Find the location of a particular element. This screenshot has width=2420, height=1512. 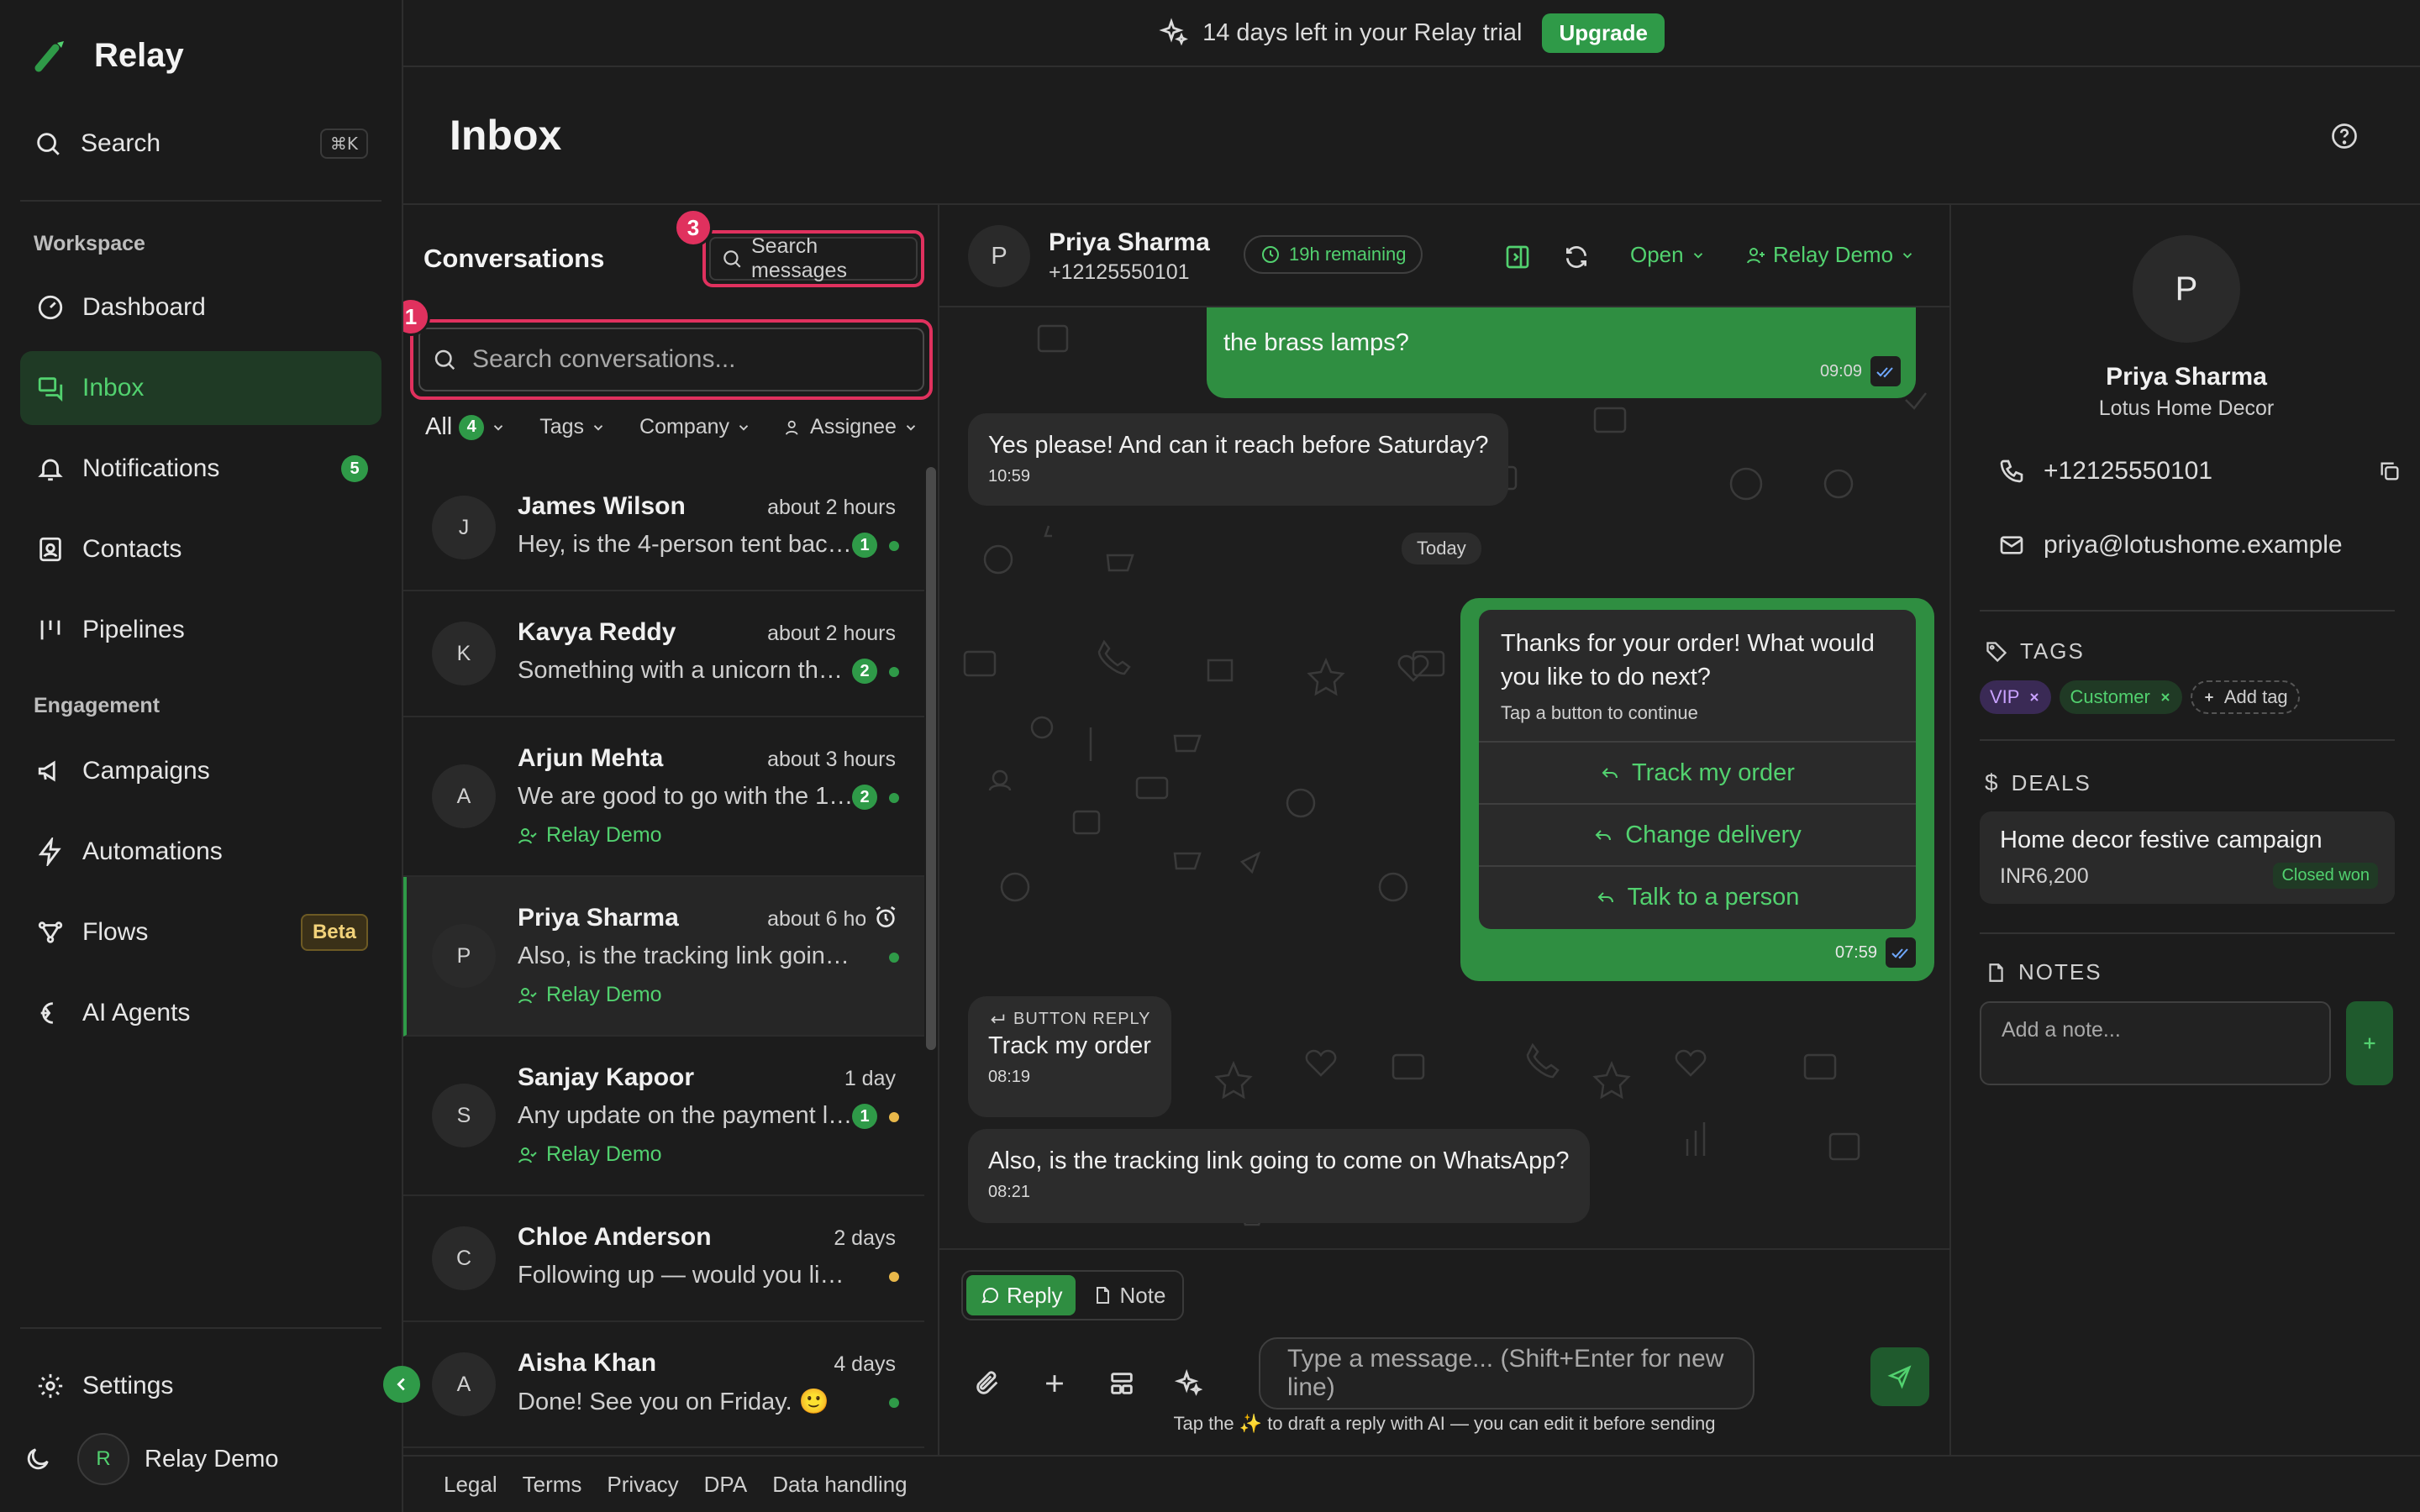

filter-all: All 4 is located at coordinates (465, 427).